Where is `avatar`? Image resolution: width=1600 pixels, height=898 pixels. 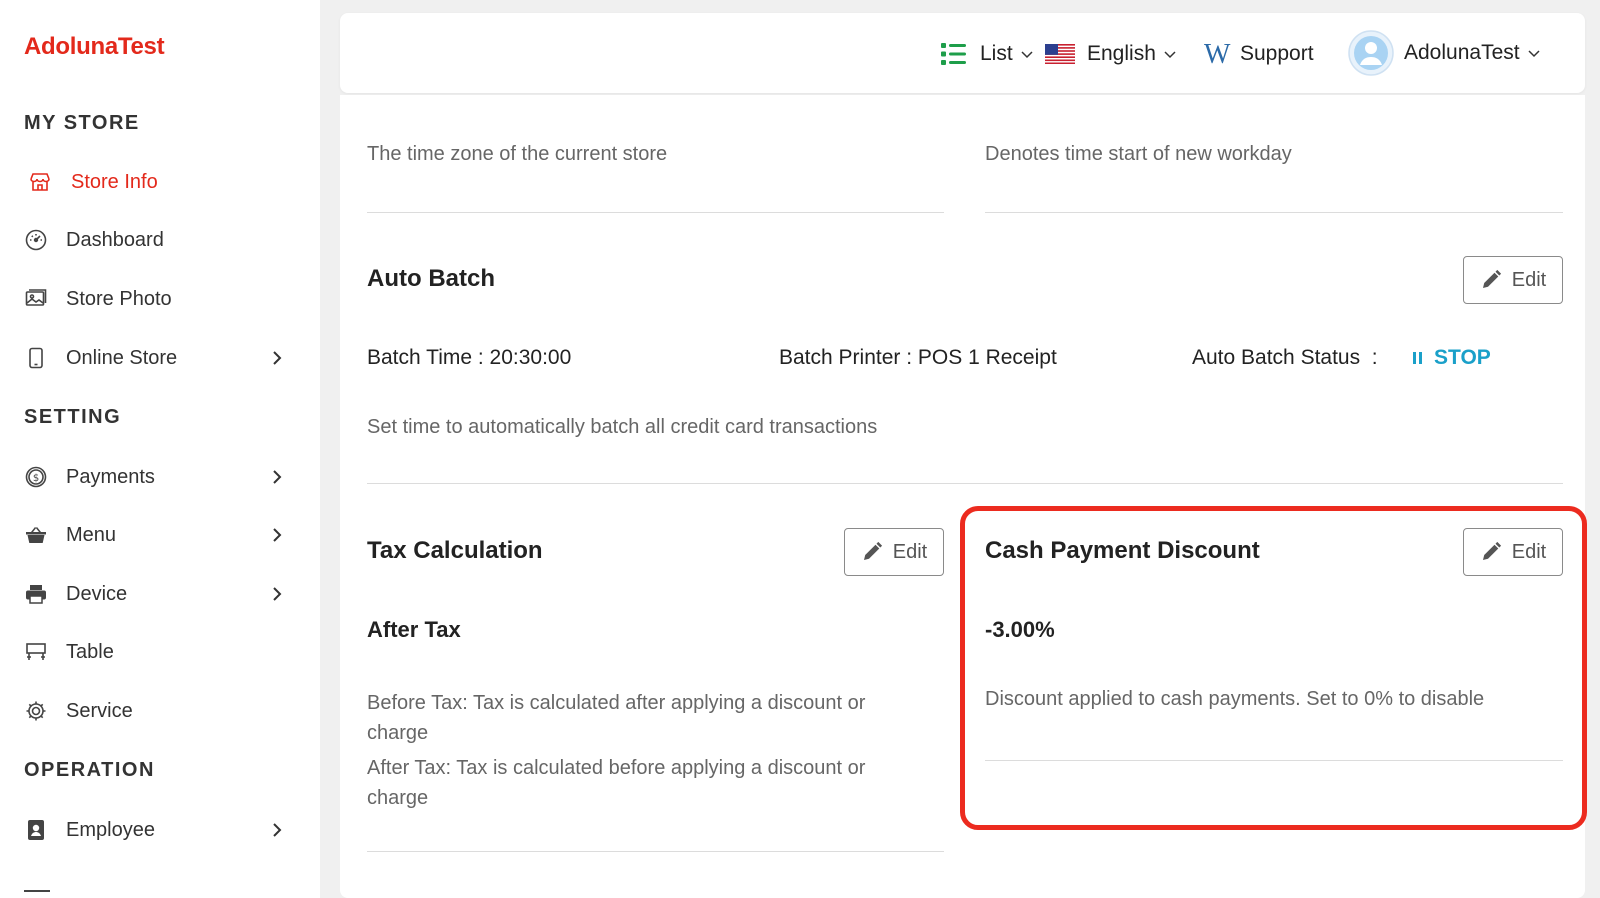
avatar is located at coordinates (1371, 53).